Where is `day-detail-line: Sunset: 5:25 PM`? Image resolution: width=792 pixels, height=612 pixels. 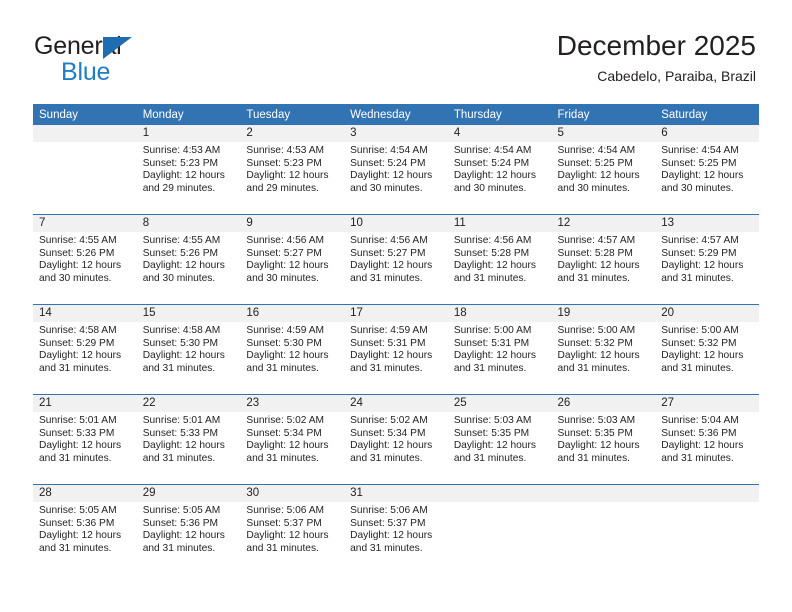 day-detail-line: Sunset: 5:25 PM is located at coordinates (595, 163).